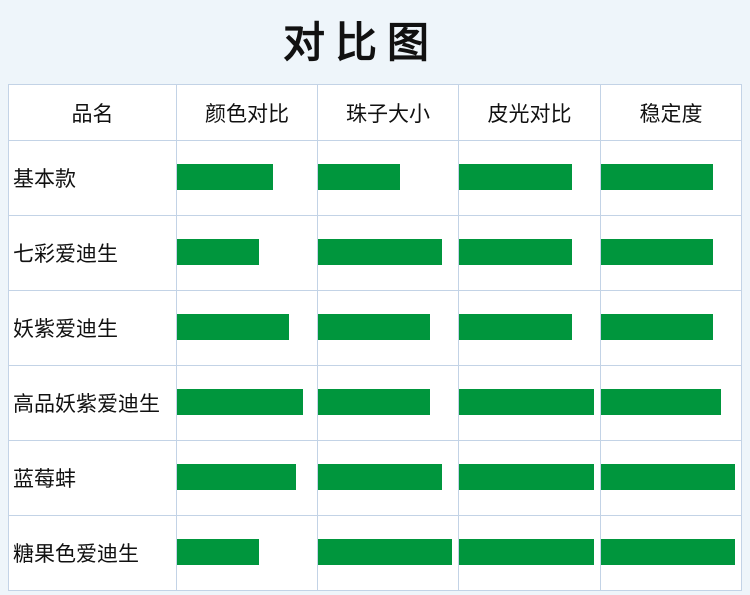  What do you see at coordinates (92, 253) in the screenshot?
I see `row-label: 七彩爱迪生` at bounding box center [92, 253].